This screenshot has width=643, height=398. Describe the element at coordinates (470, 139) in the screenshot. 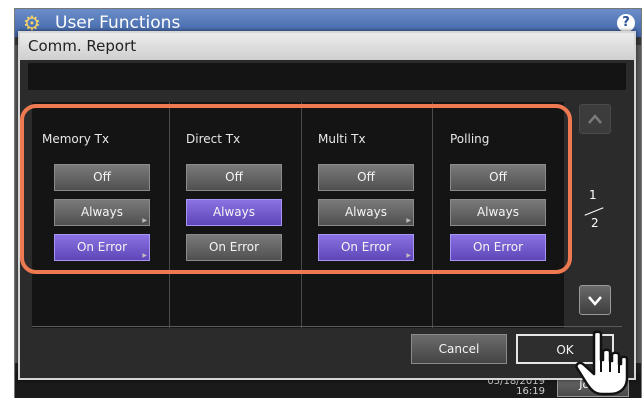

I see `polling-label: Polling` at that location.